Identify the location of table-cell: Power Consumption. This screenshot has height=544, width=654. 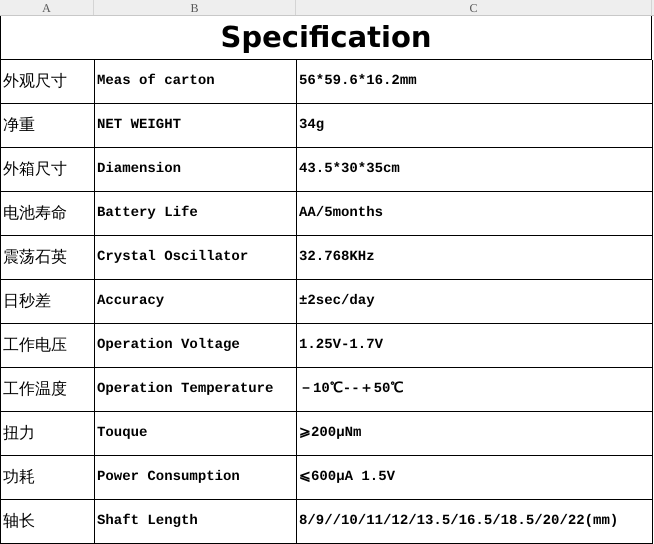
(196, 478).